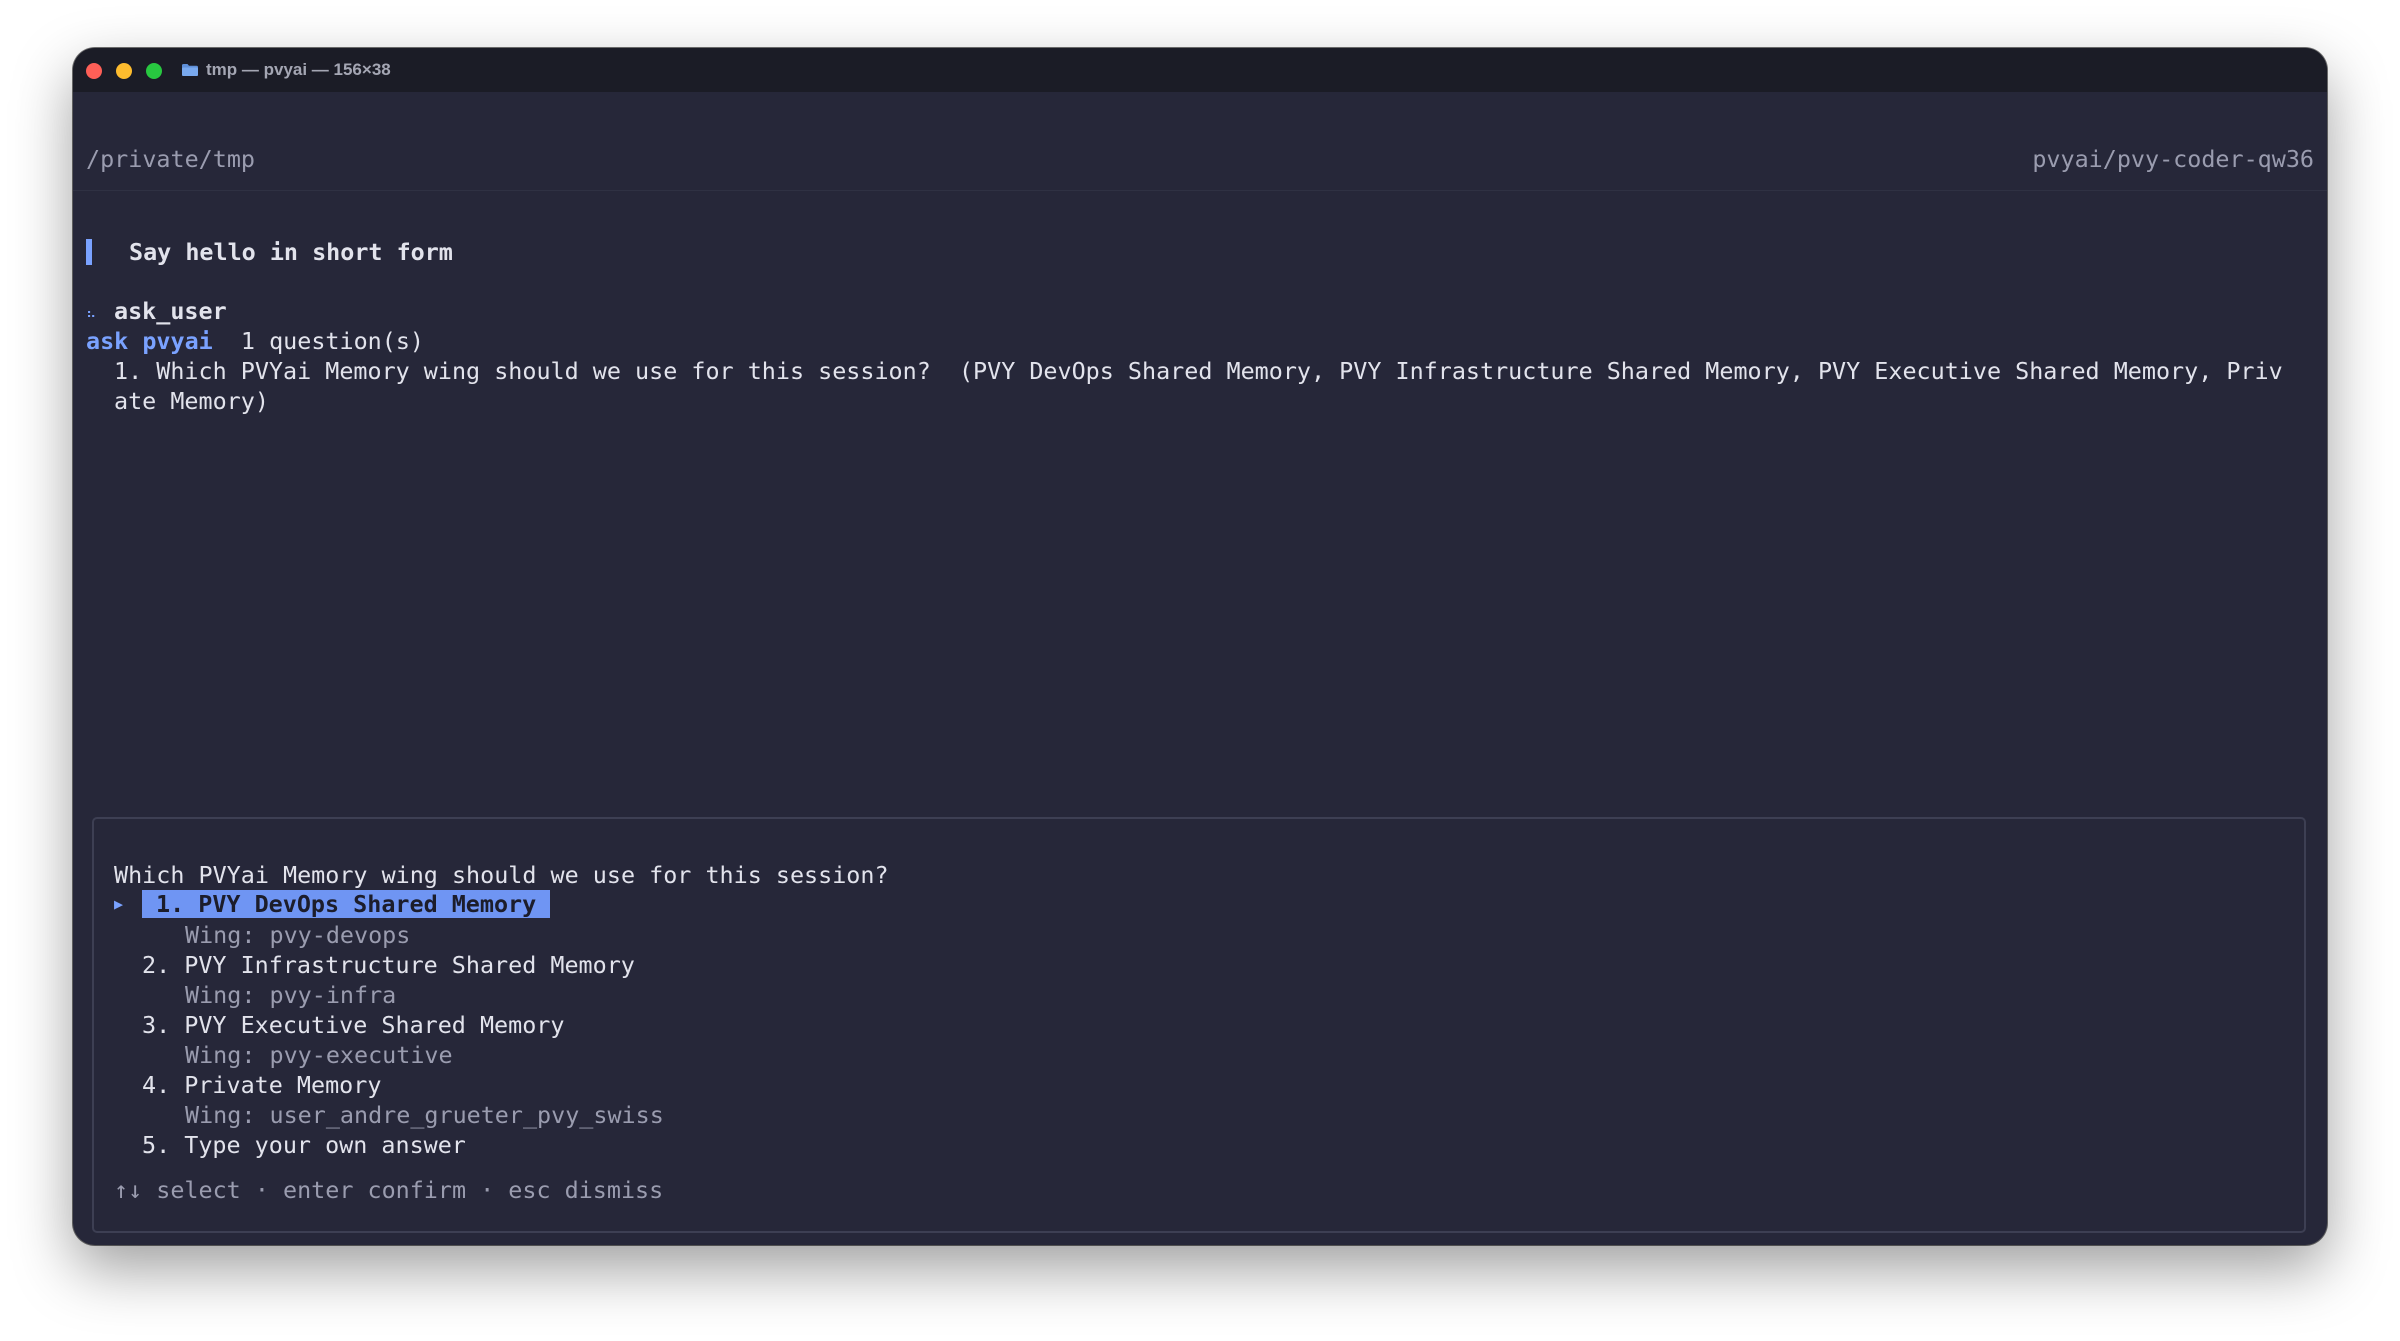  I want to click on header-divider, so click(1200, 190).